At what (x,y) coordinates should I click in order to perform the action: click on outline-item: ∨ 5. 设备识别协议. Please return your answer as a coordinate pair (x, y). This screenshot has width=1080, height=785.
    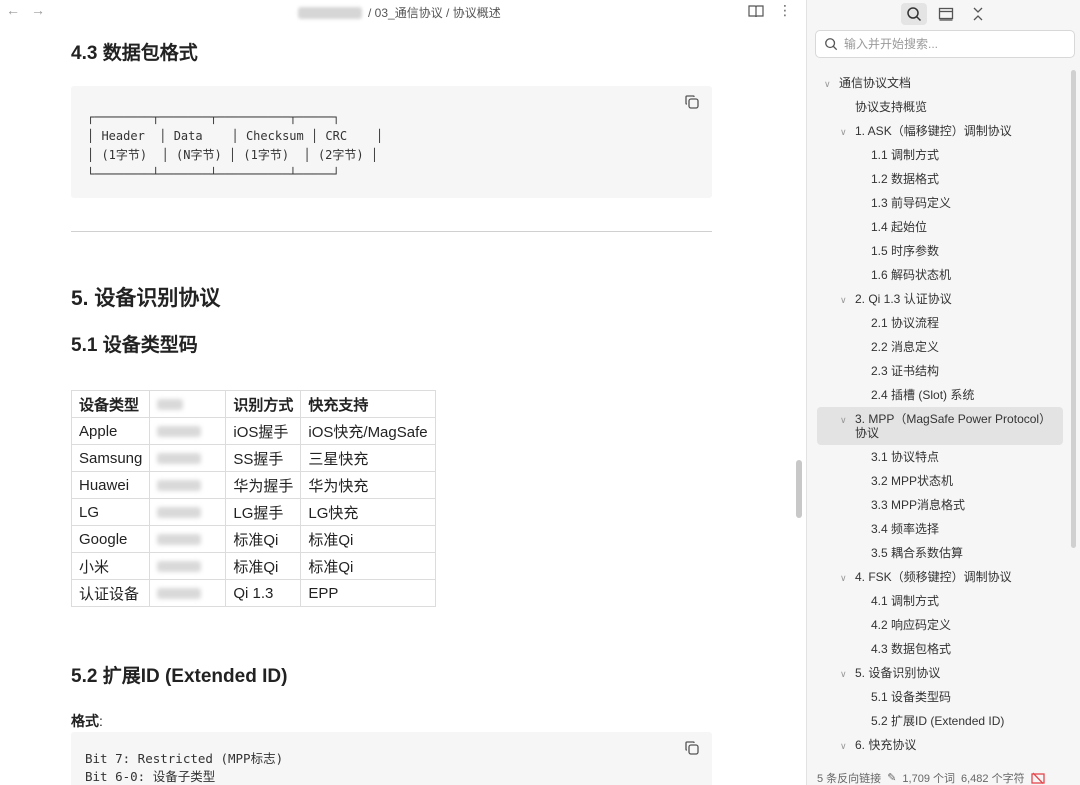
    Looking at the image, I should click on (940, 673).